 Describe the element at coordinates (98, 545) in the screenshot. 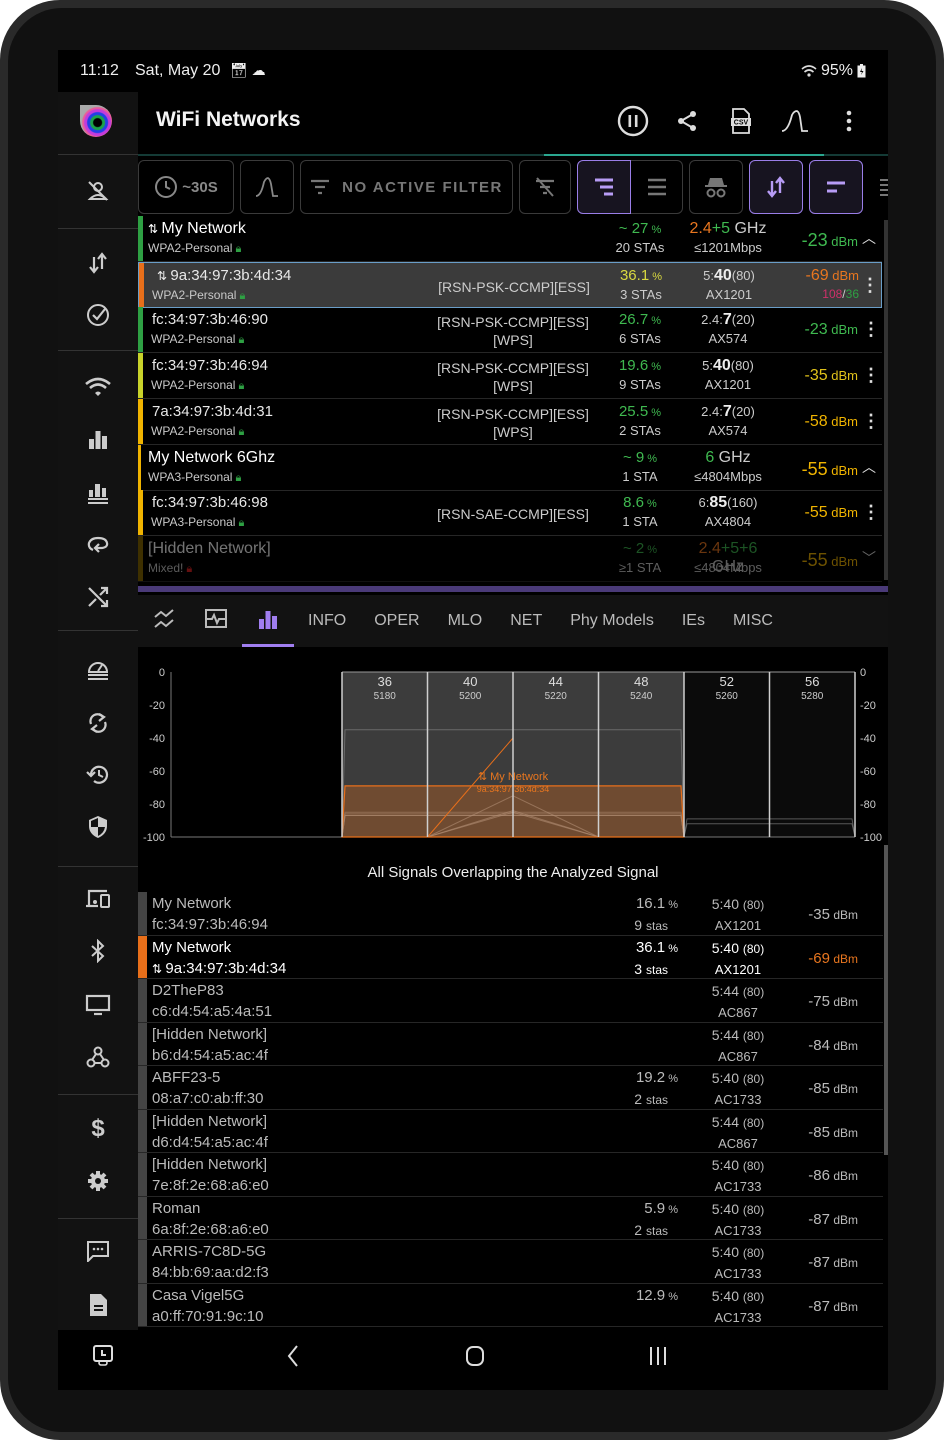

I see `sidebar-item-roaming` at that location.